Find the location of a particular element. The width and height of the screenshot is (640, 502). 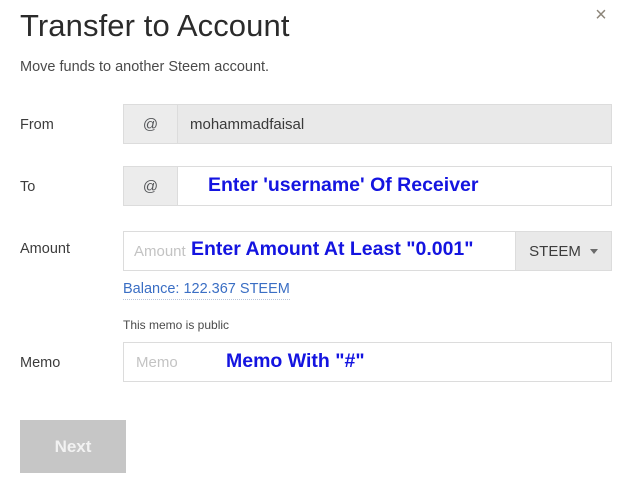

amount-input is located at coordinates (319, 251).